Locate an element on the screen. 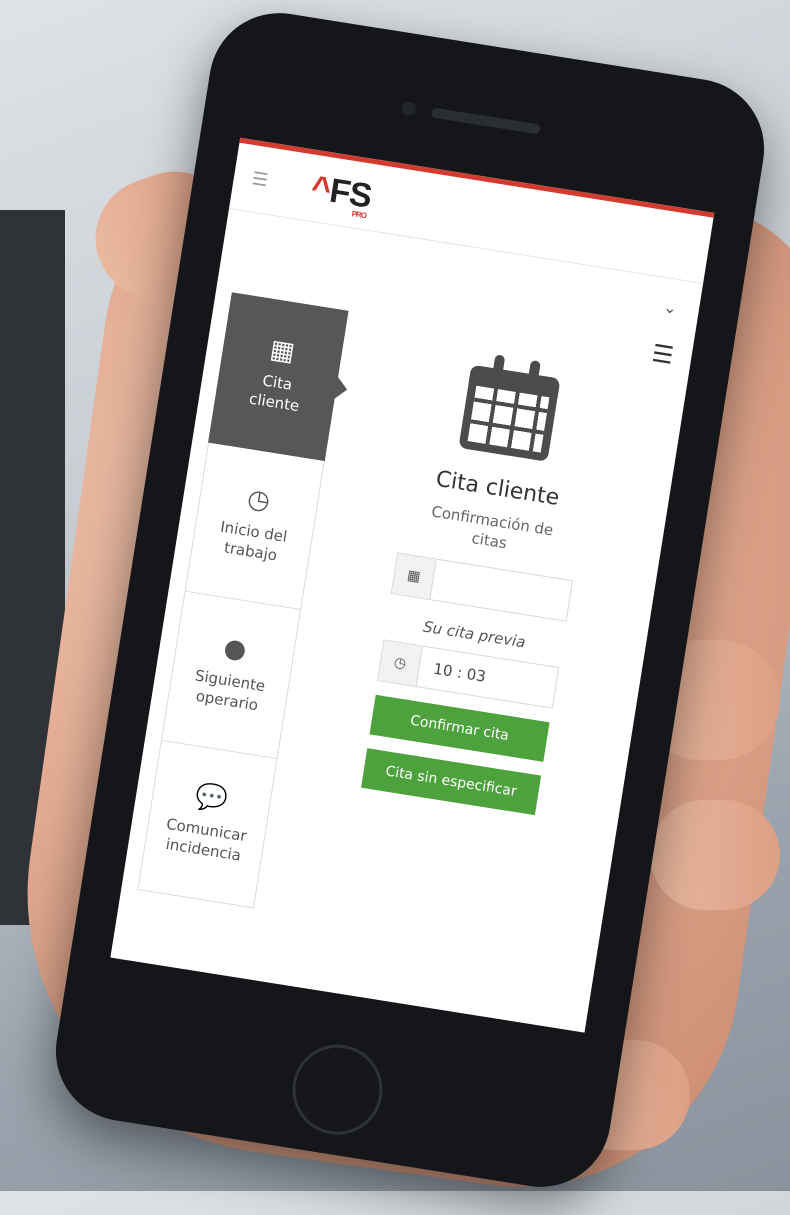 The height and width of the screenshot is (1215, 790). date-field: ▦ is located at coordinates (482, 587).